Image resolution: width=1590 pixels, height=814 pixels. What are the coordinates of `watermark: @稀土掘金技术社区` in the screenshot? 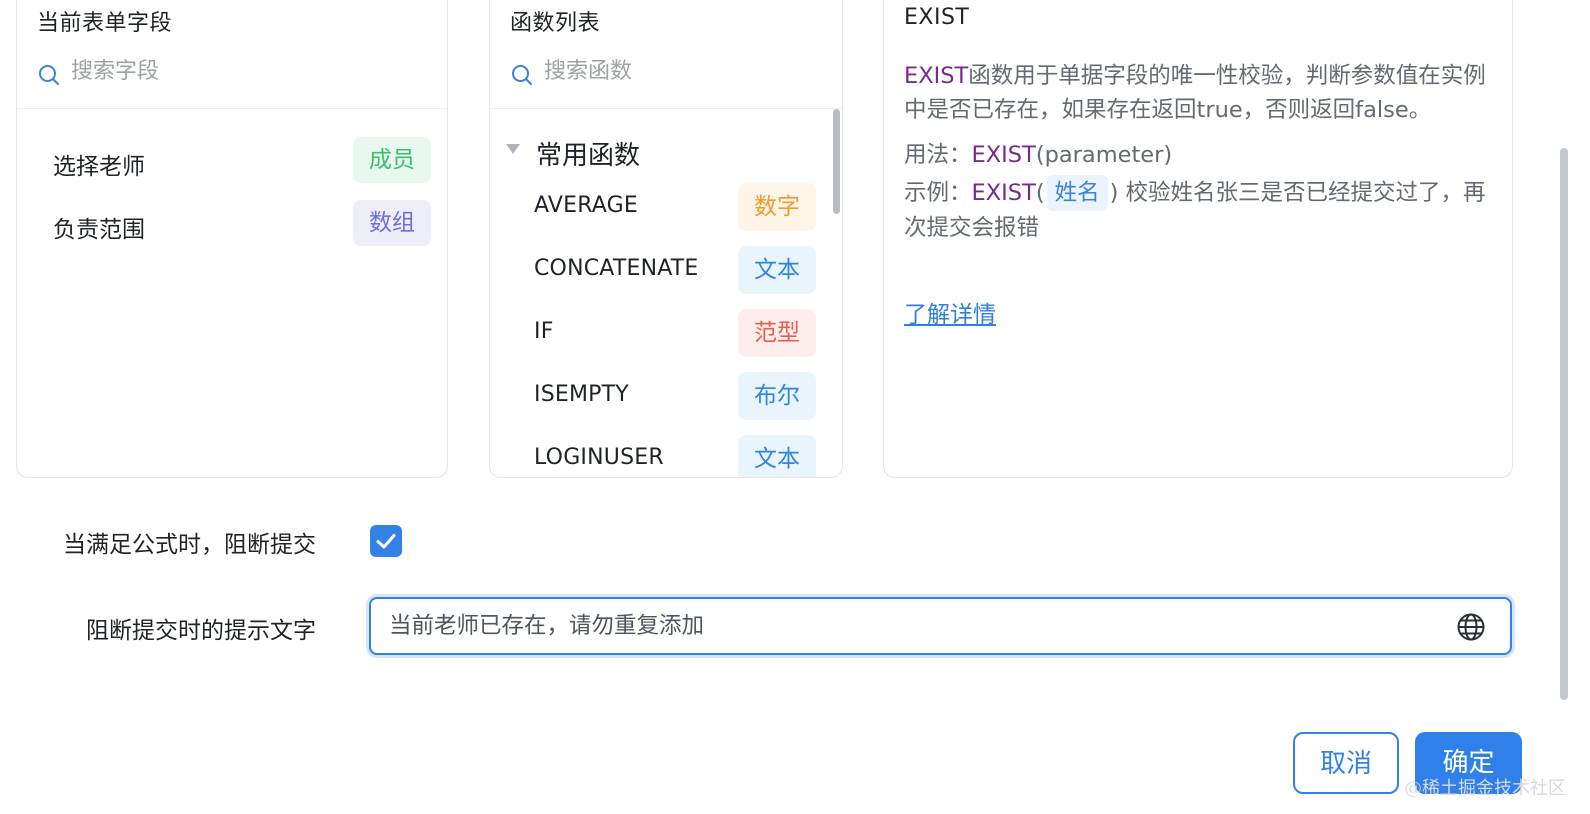 It's located at (1485, 788).